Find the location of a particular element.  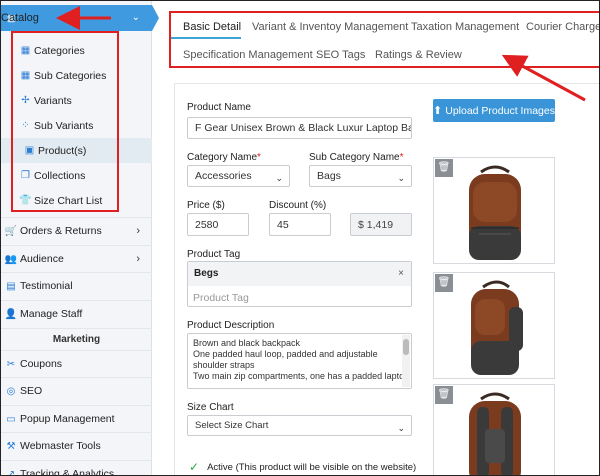

category-label-text: Category Name is located at coordinates (222, 157).